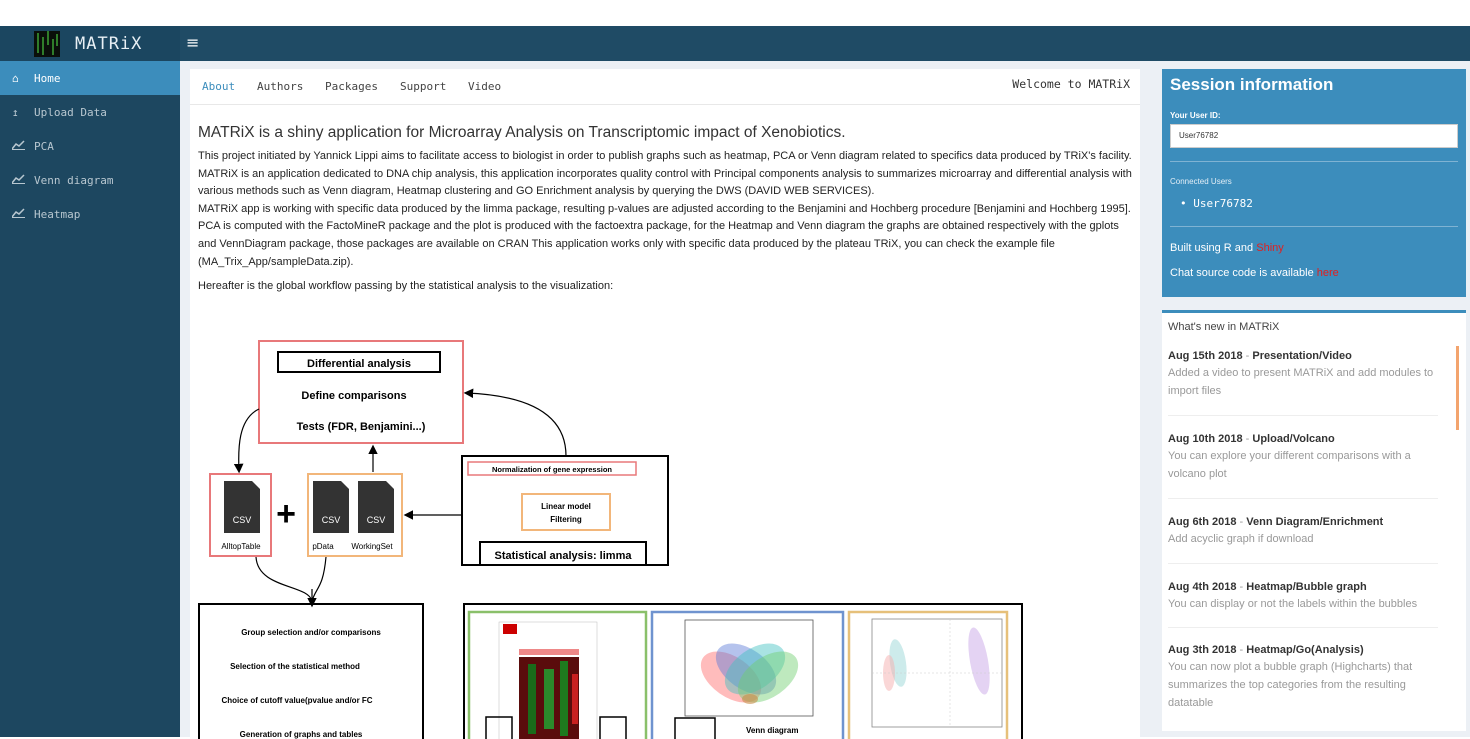 This screenshot has height=739, width=1470. Describe the element at coordinates (218, 86) in the screenshot. I see `tab-about: About` at that location.